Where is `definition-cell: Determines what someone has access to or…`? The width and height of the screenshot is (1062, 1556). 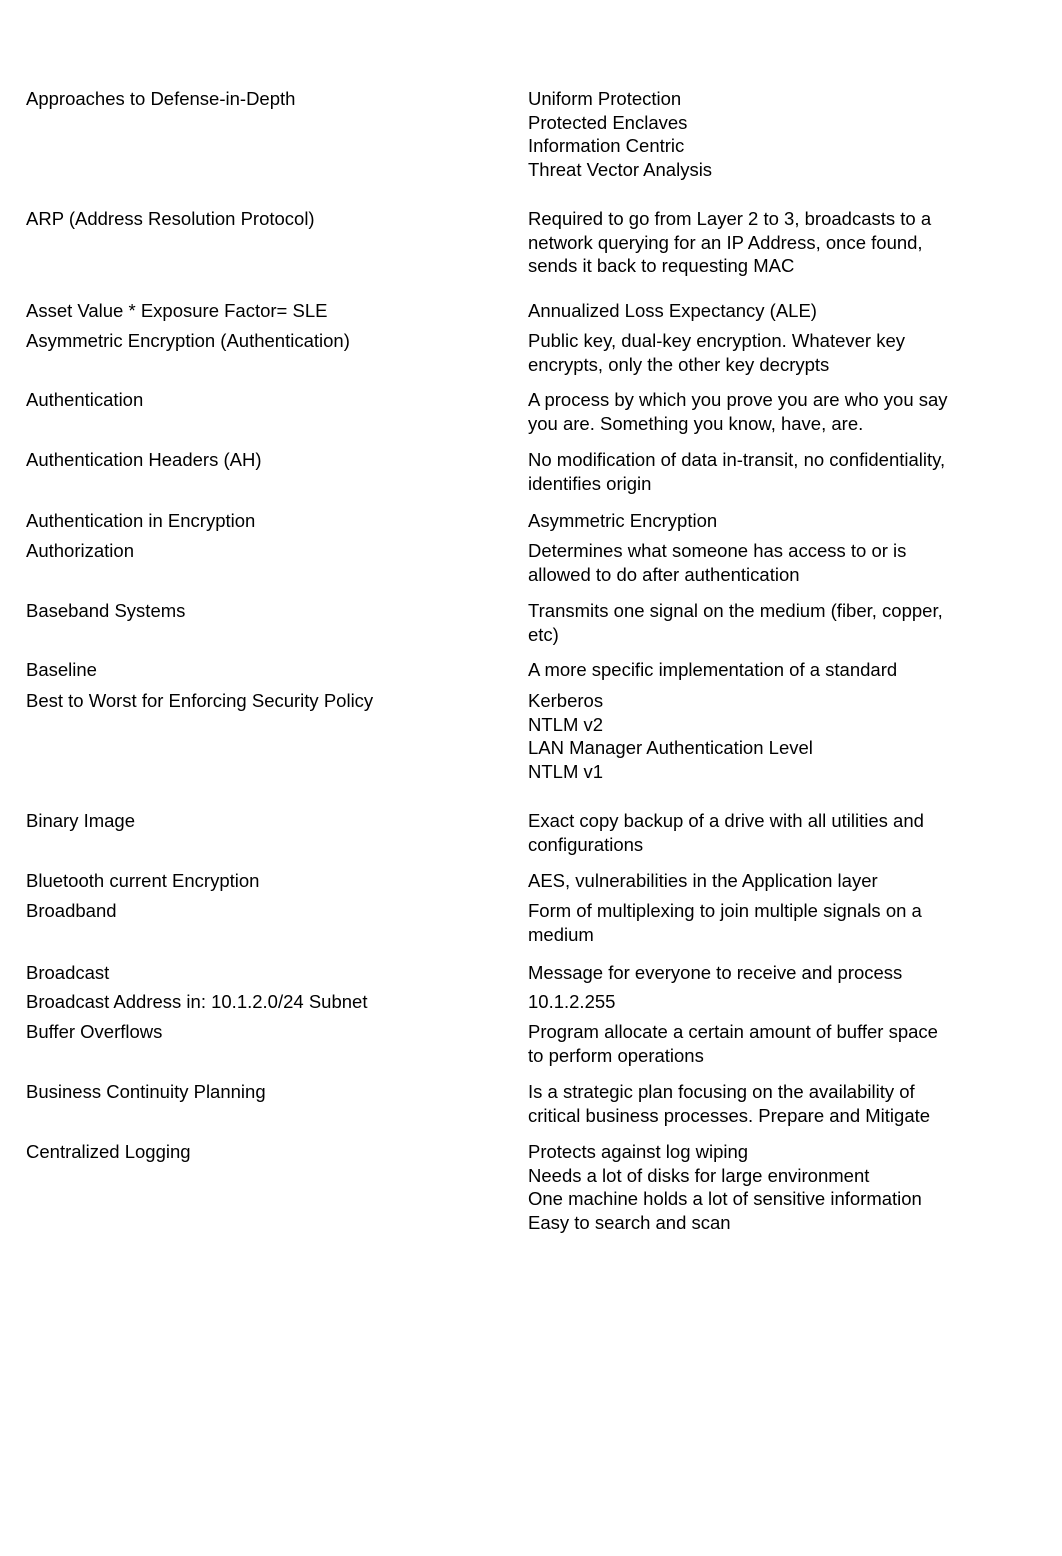 definition-cell: Determines what someone has access to or… is located at coordinates (717, 562).